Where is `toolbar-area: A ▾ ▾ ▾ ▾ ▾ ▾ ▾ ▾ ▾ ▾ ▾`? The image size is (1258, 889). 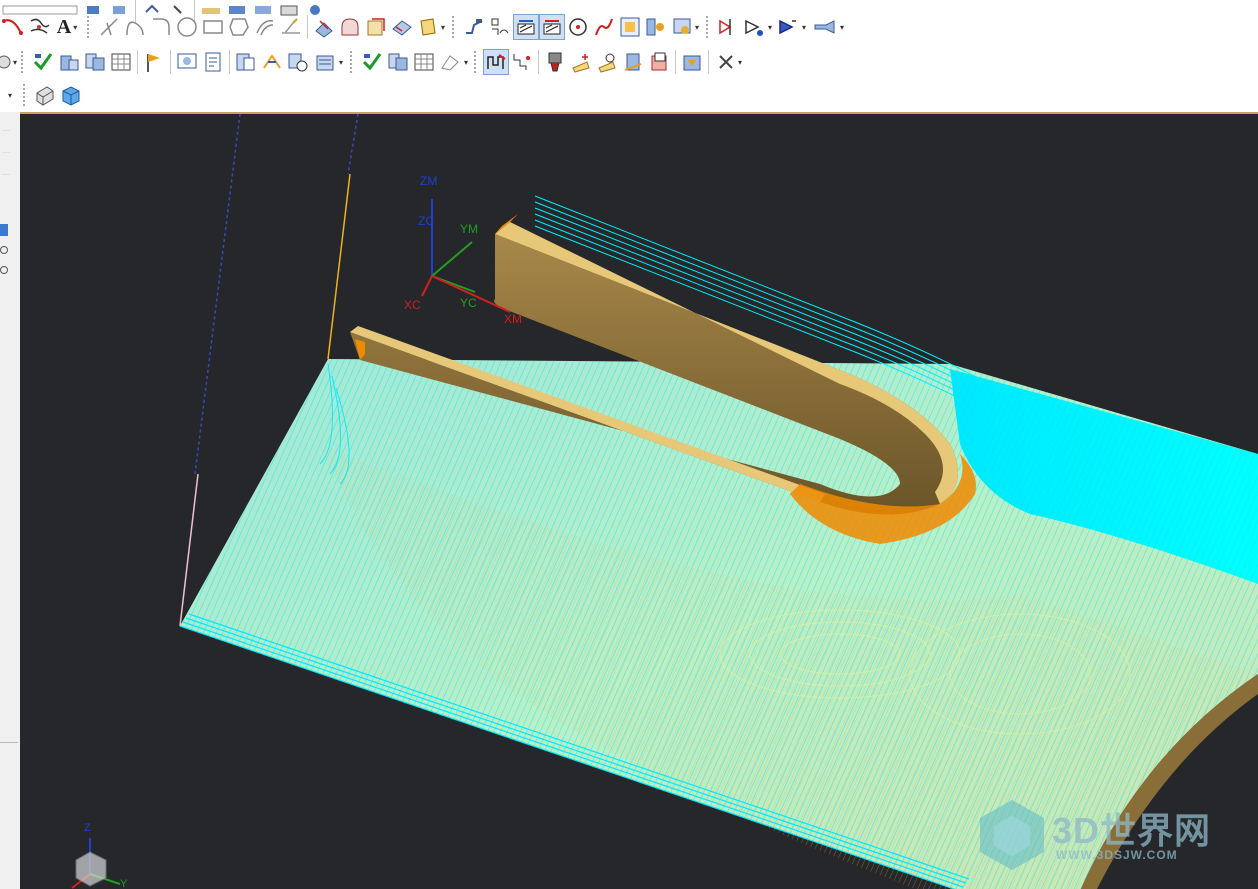 toolbar-area: A ▾ ▾ ▾ ▾ ▾ ▾ ▾ ▾ ▾ ▾ ▾ is located at coordinates (629, 56).